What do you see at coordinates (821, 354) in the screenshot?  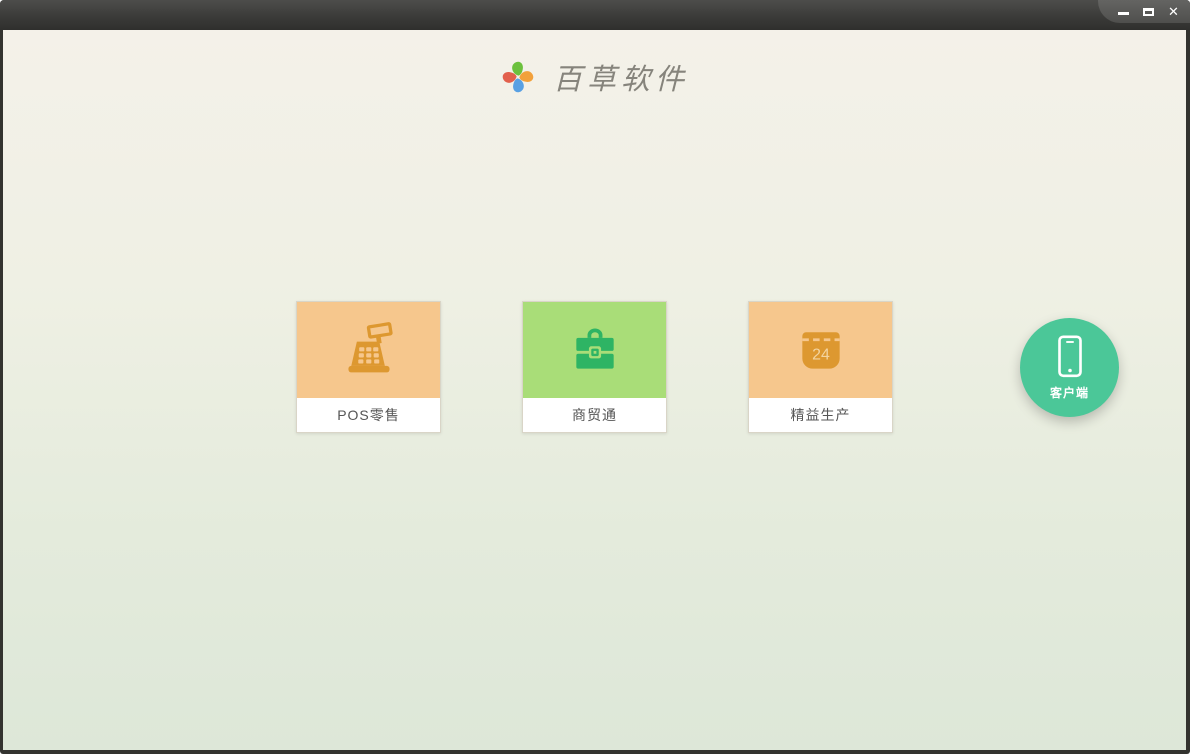 I see `calendar-day-number: 24` at bounding box center [821, 354].